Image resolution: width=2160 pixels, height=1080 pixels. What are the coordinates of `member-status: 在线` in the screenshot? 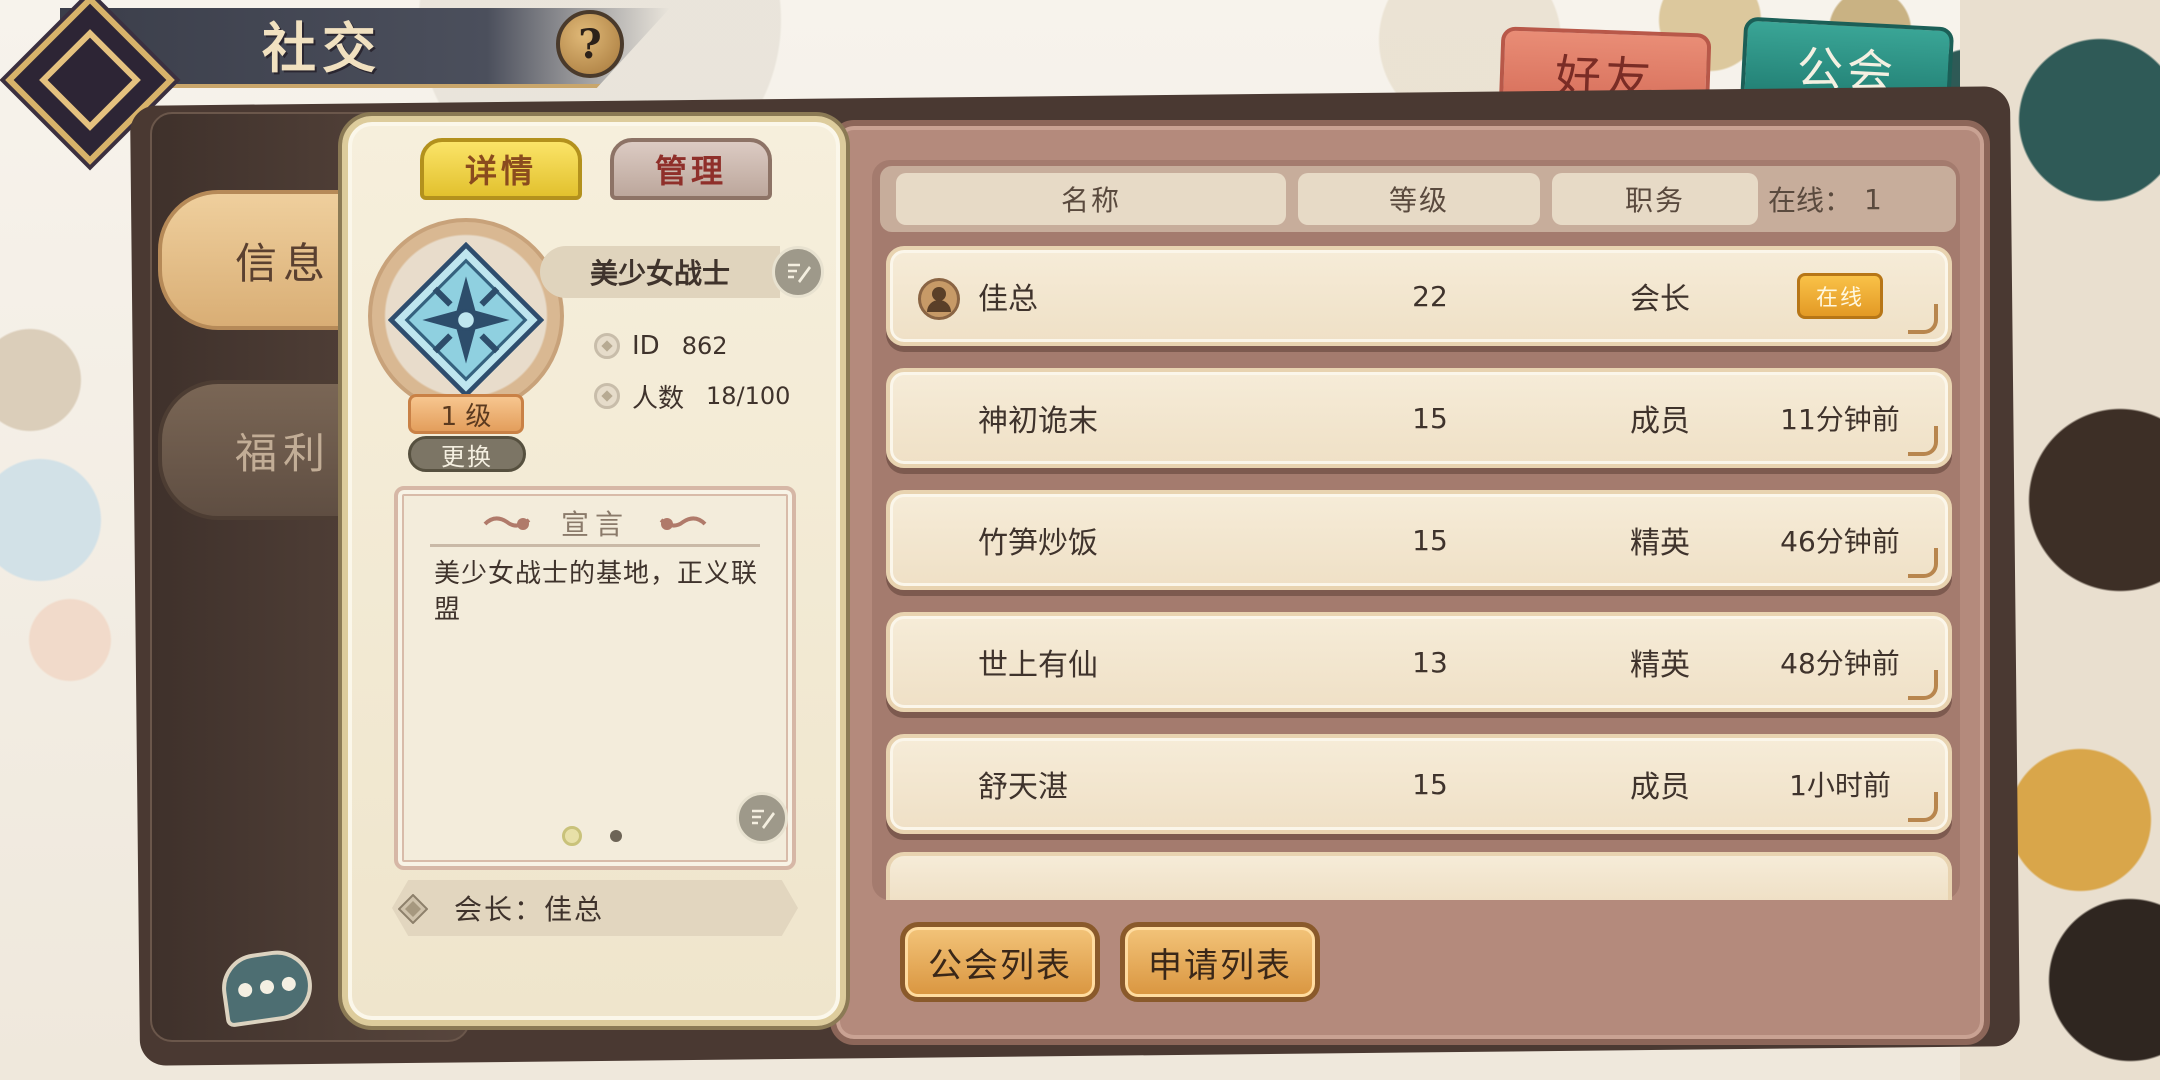 It's located at (1840, 296).